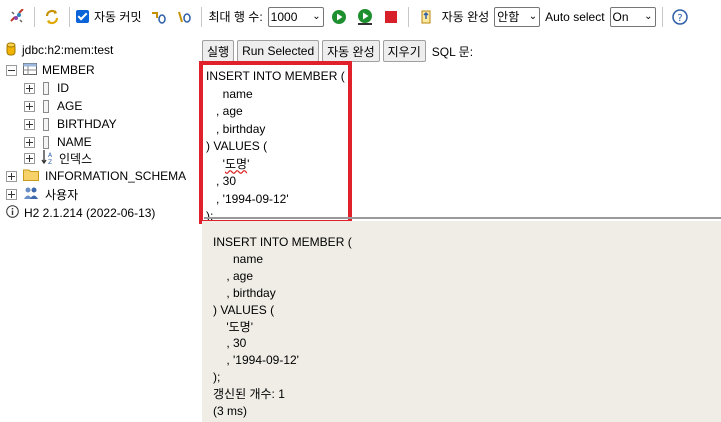 The height and width of the screenshot is (422, 721). Describe the element at coordinates (235, 17) in the screenshot. I see `maxrows-label: 최대 행 수:` at that location.